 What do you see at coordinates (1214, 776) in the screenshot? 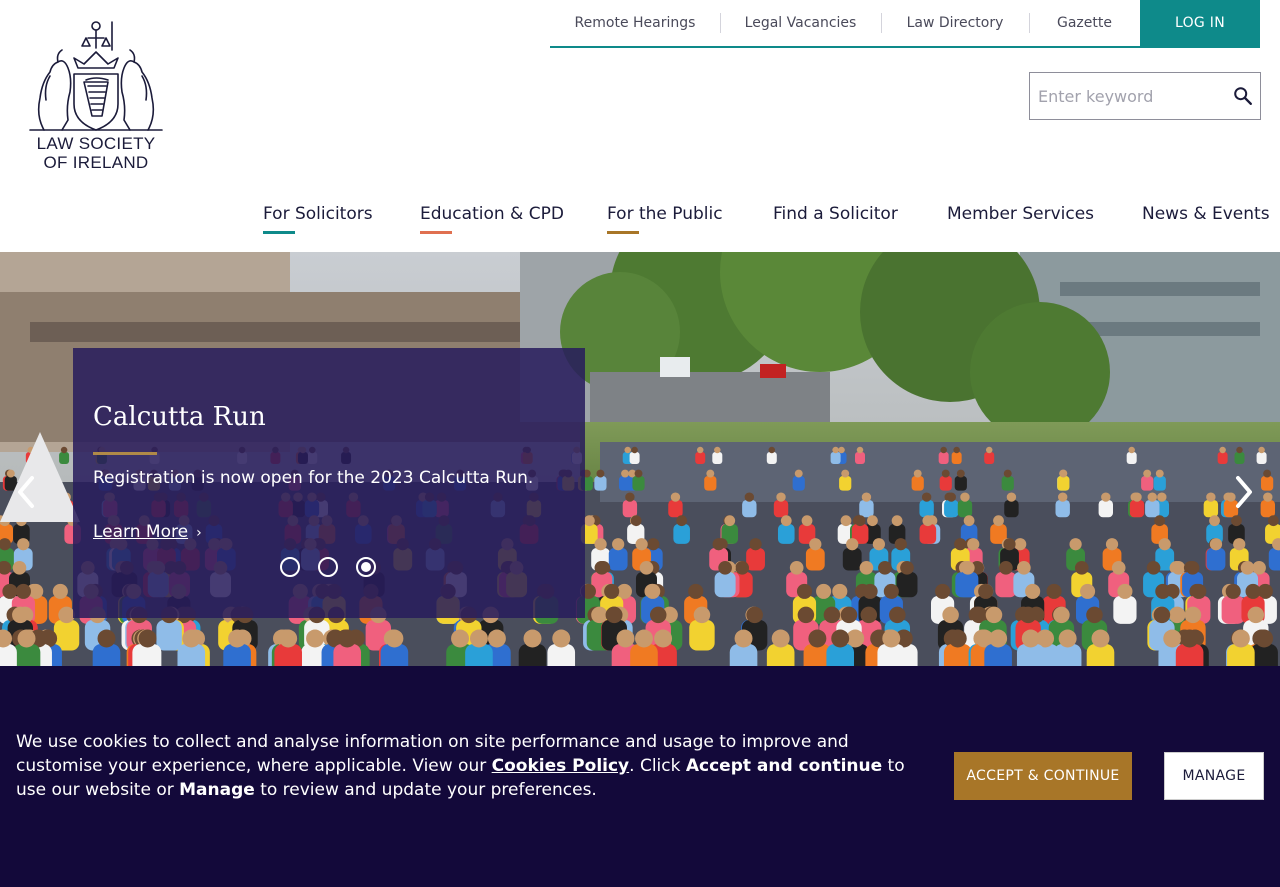
I see `manage-button: MANAGE` at bounding box center [1214, 776].